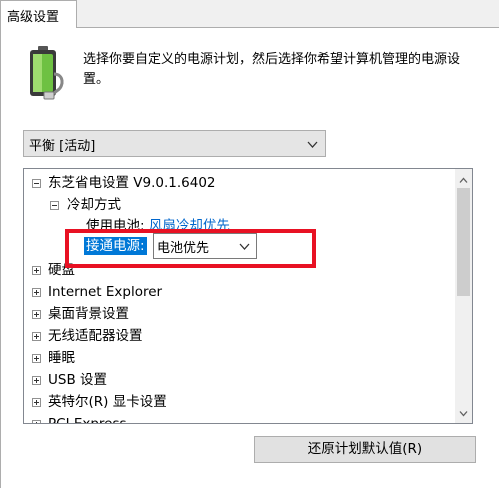 This screenshot has width=499, height=488. Describe the element at coordinates (95, 336) in the screenshot. I see `tree-item: 无线适配器设置` at that location.